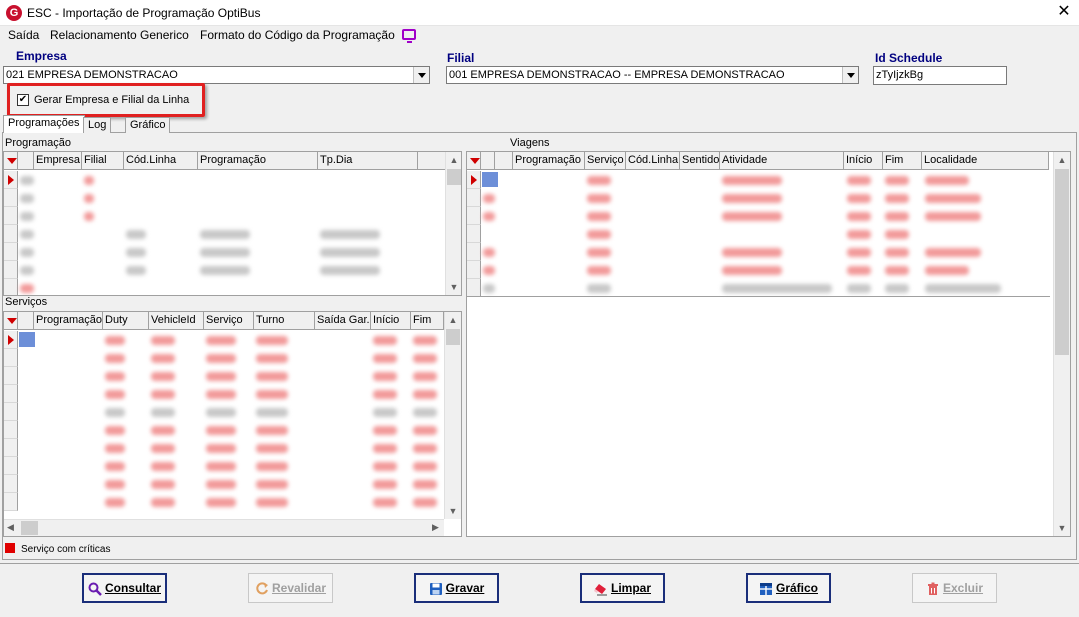 Image resolution: width=1079 pixels, height=617 pixels. What do you see at coordinates (461, 58) in the screenshot?
I see `filial-label: Filial` at bounding box center [461, 58].